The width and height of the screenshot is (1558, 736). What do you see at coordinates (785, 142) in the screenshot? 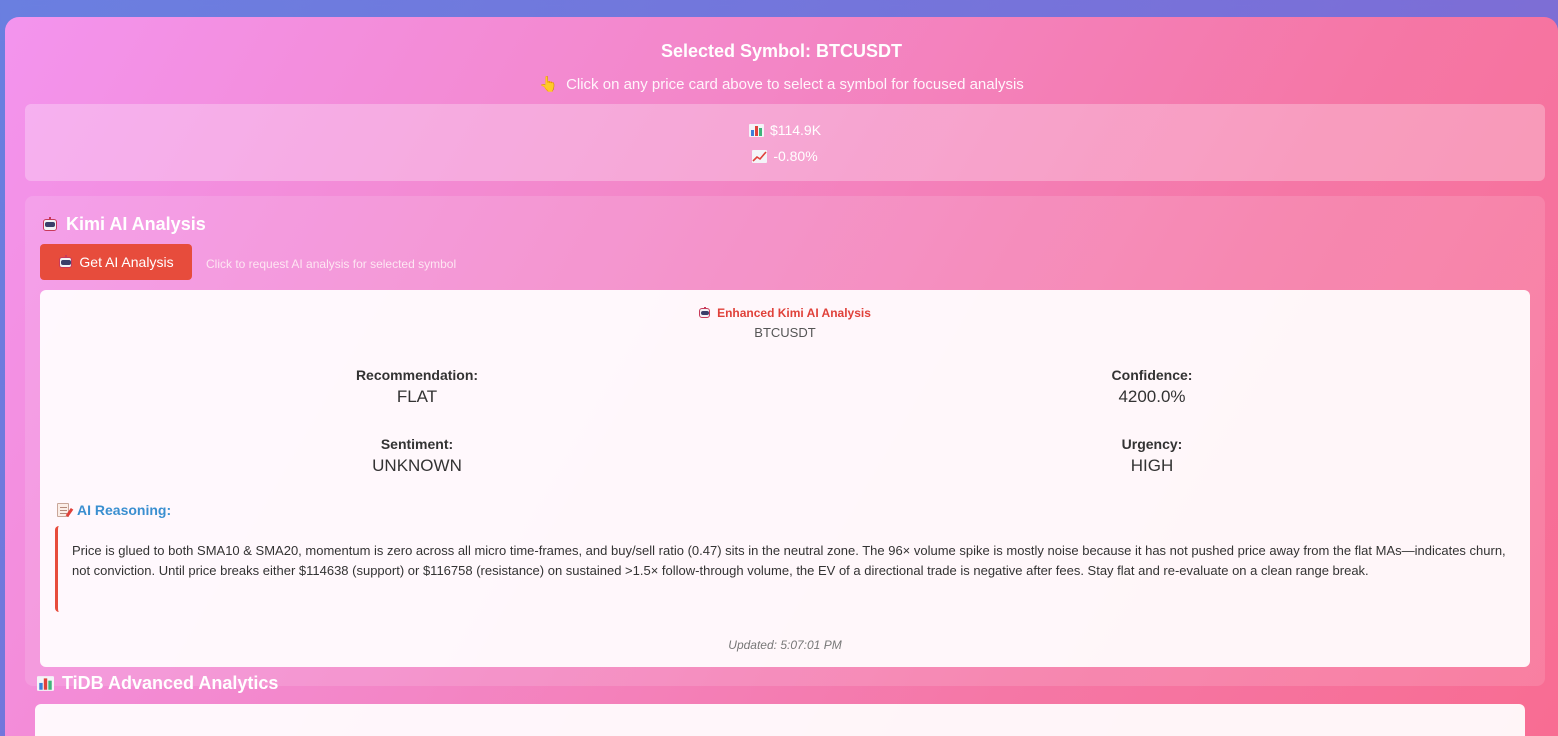
I see `selected-price-card: $114.9K -0.80%` at bounding box center [785, 142].